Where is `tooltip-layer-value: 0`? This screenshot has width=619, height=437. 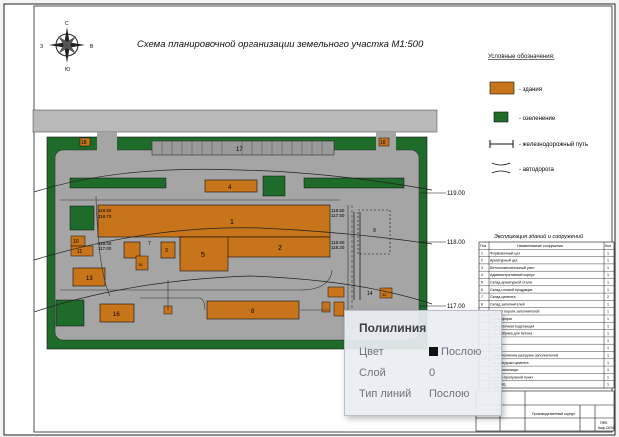
tooltip-layer-value: 0 is located at coordinates (432, 373).